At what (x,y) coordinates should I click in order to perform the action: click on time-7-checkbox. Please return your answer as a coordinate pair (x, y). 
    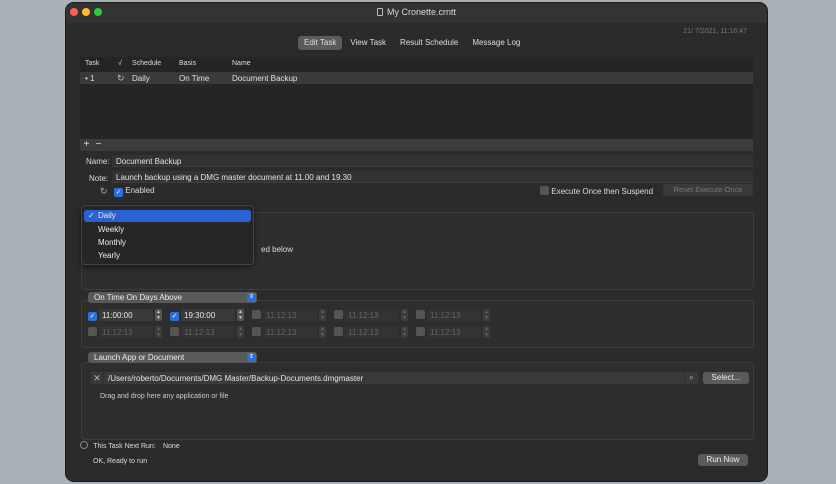
    Looking at the image, I should click on (174, 332).